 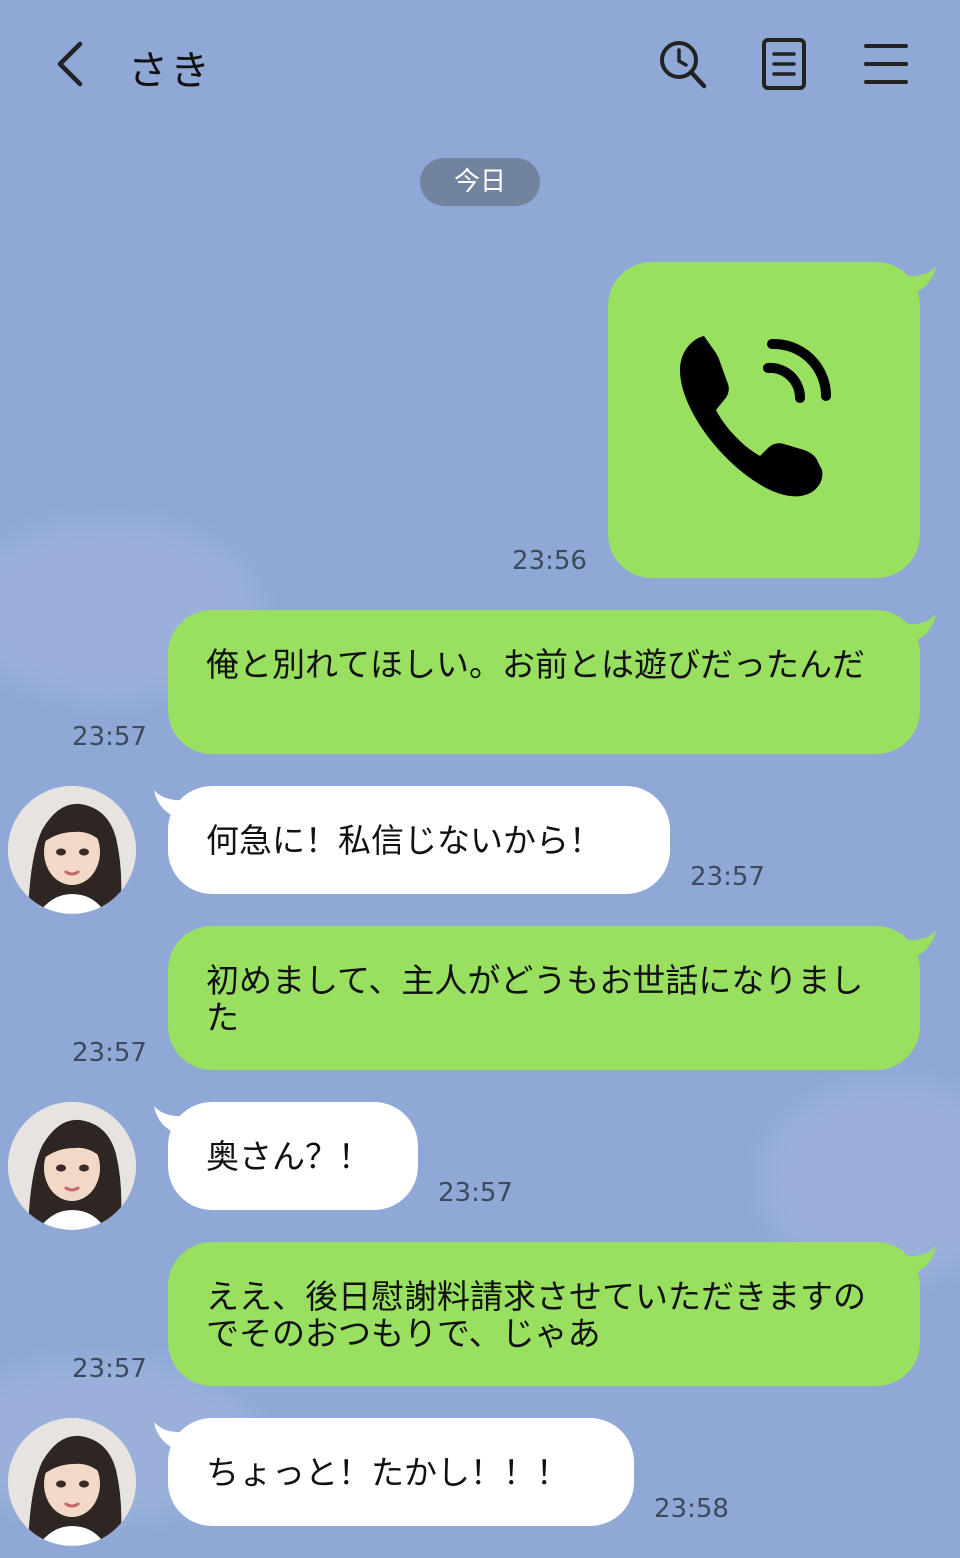 I want to click on message-text: 奥さん？！, so click(x=288, y=1156).